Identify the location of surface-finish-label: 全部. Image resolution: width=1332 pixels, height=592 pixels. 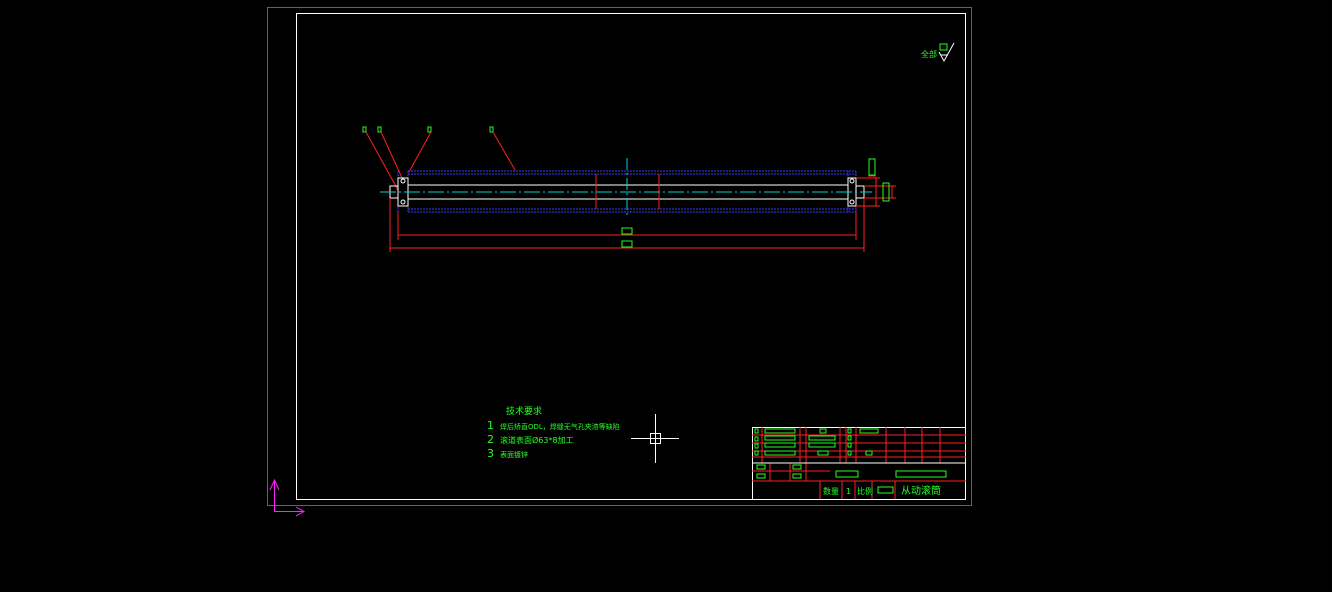
(929, 54).